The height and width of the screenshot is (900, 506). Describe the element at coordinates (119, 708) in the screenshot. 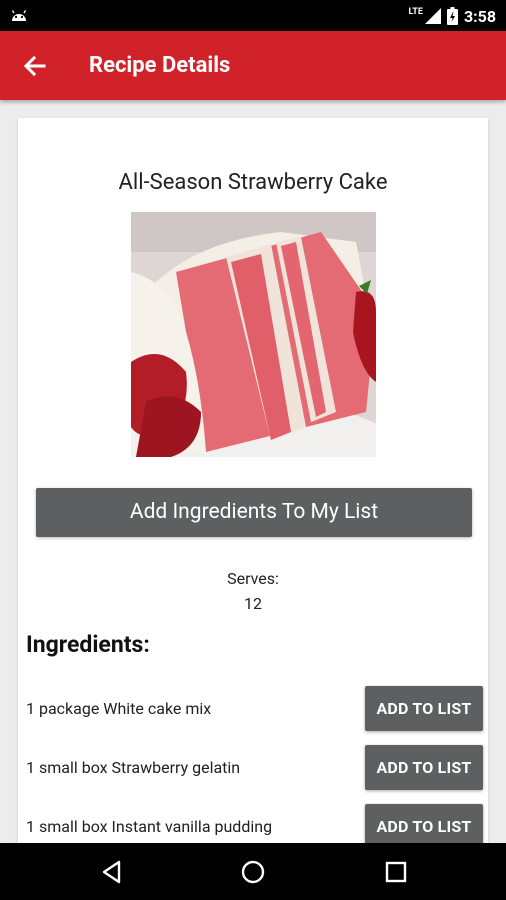

I see `ingredient-text: 1 package White cake mix` at that location.